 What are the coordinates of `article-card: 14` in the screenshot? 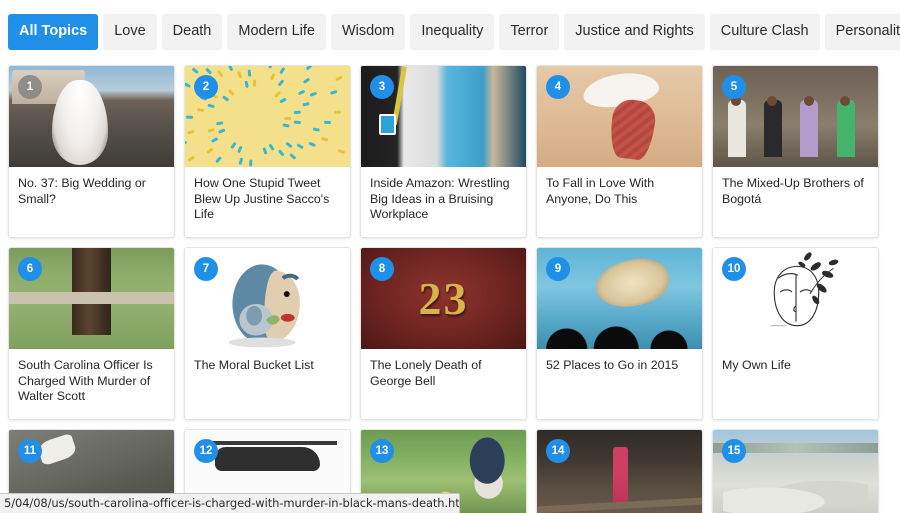 It's located at (619, 471).